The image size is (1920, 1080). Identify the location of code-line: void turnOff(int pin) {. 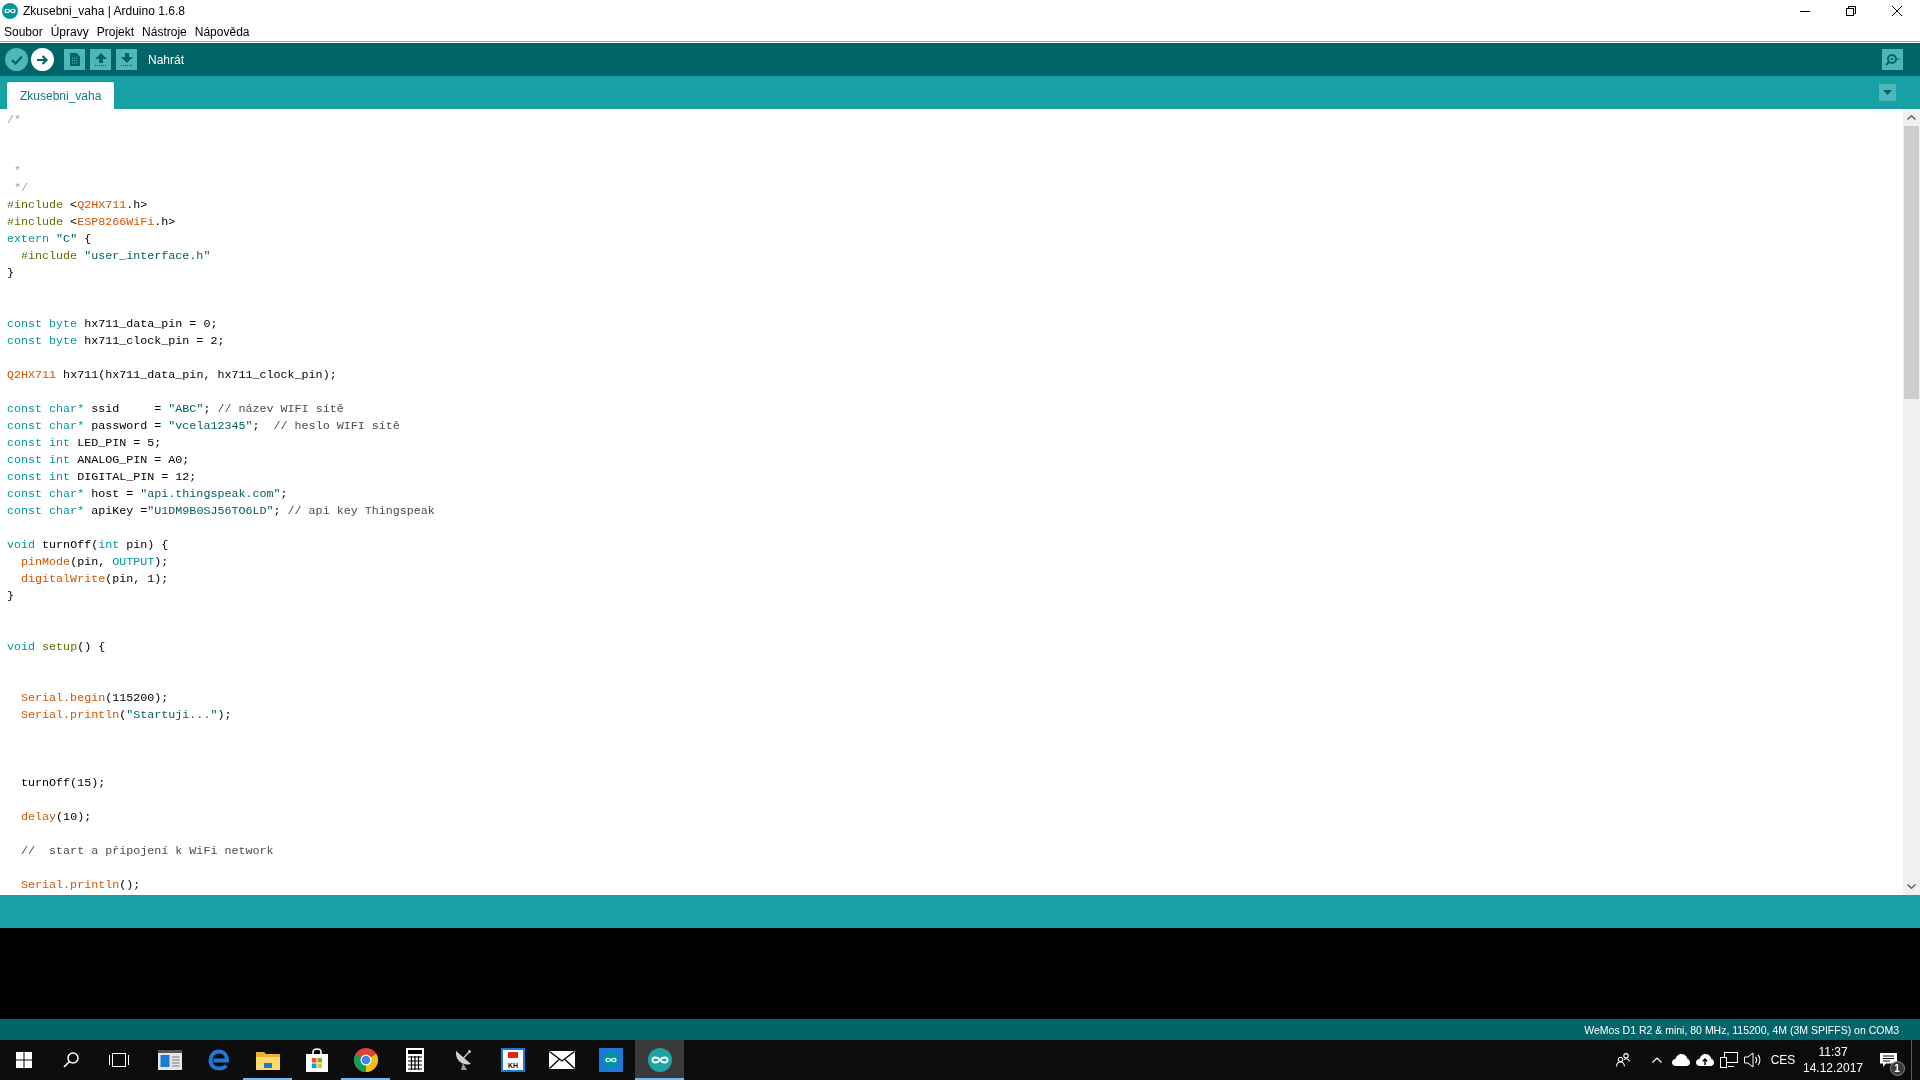
(88, 545).